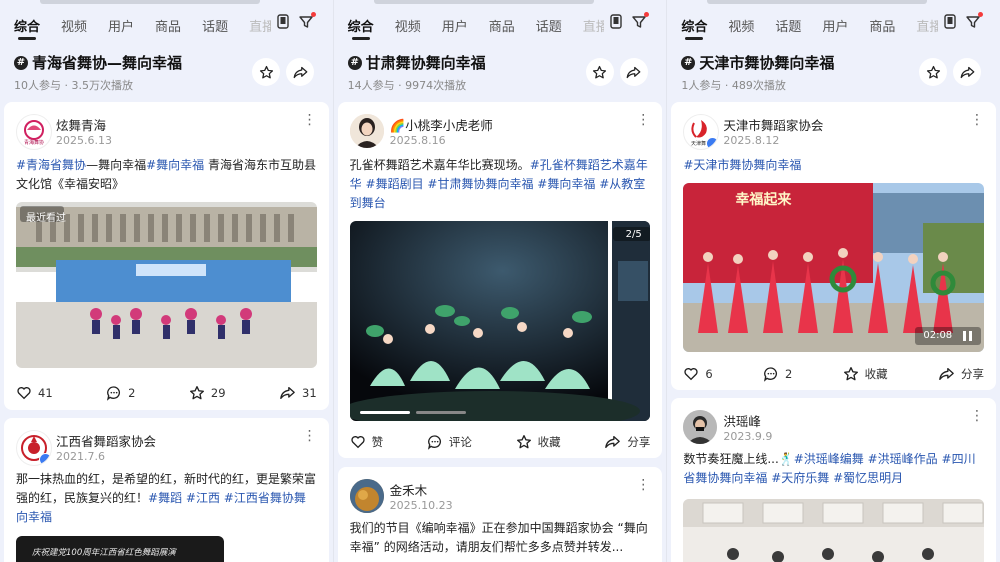  I want to click on post-date: 2025.8.12, so click(751, 140).